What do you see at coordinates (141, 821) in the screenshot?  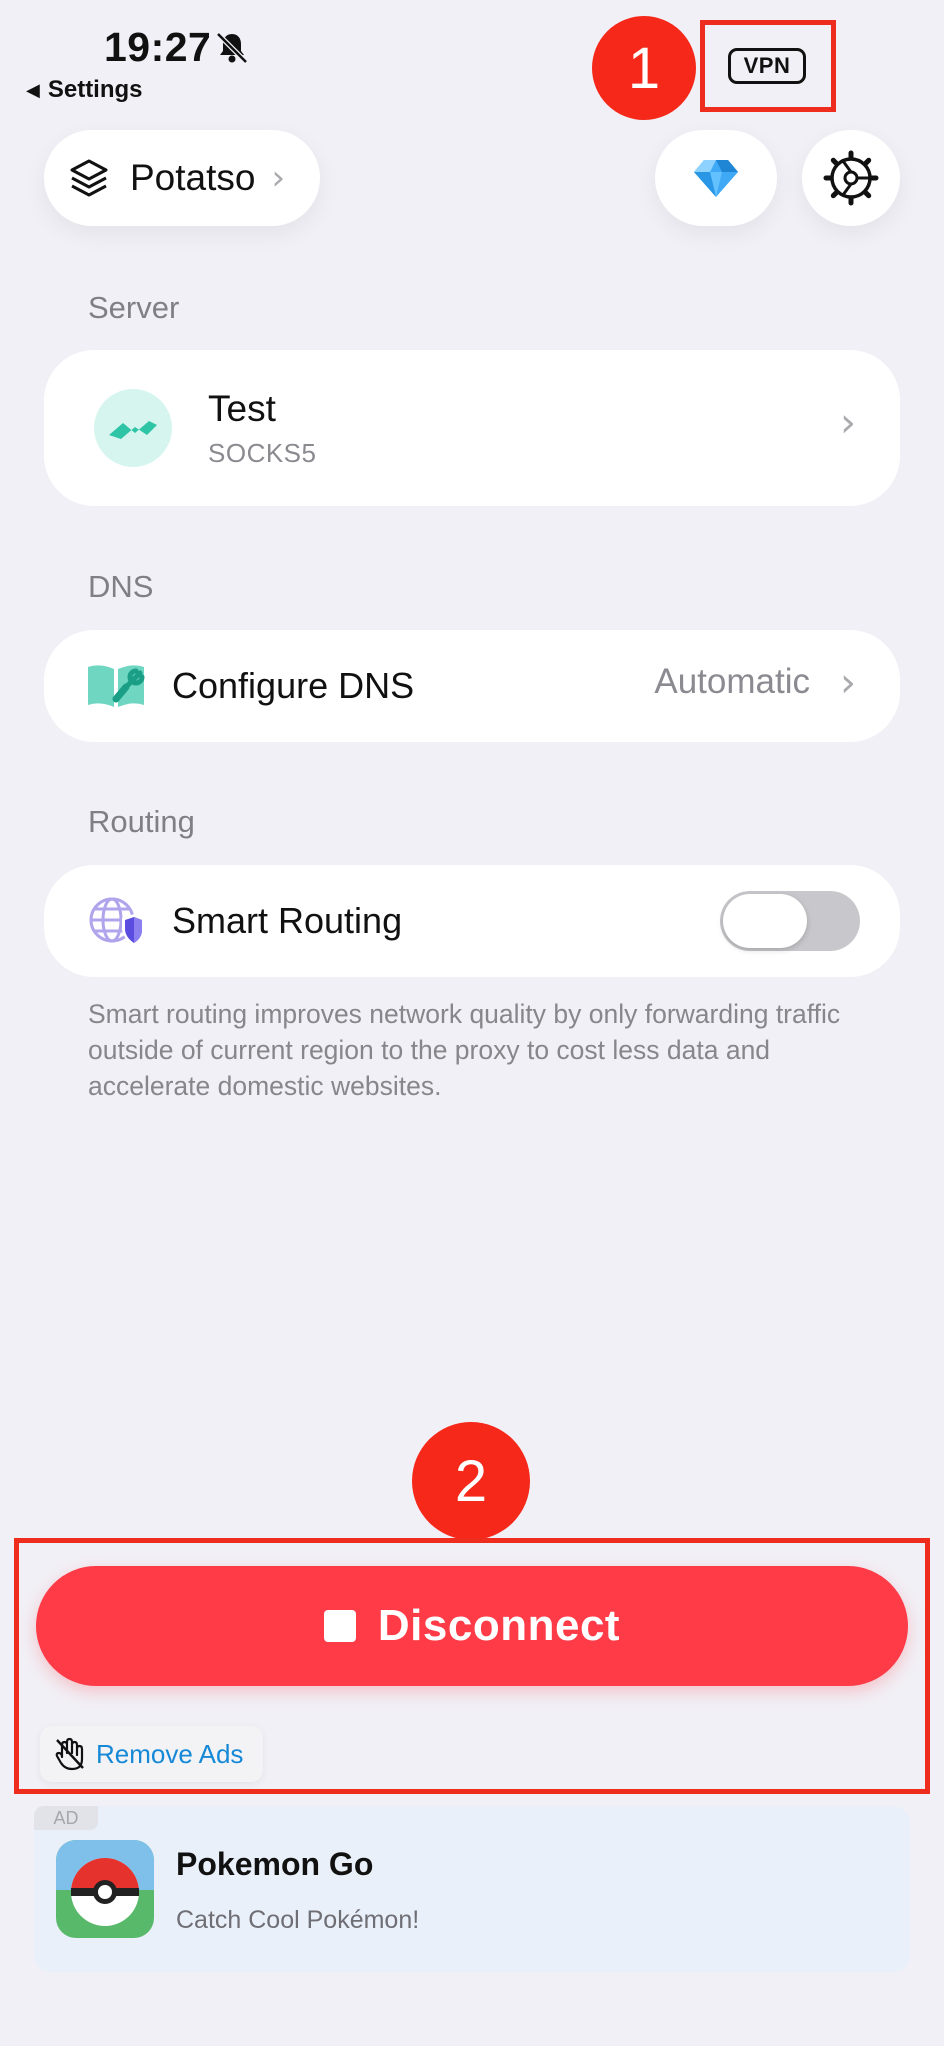 I see `routing-section-title: Routing` at bounding box center [141, 821].